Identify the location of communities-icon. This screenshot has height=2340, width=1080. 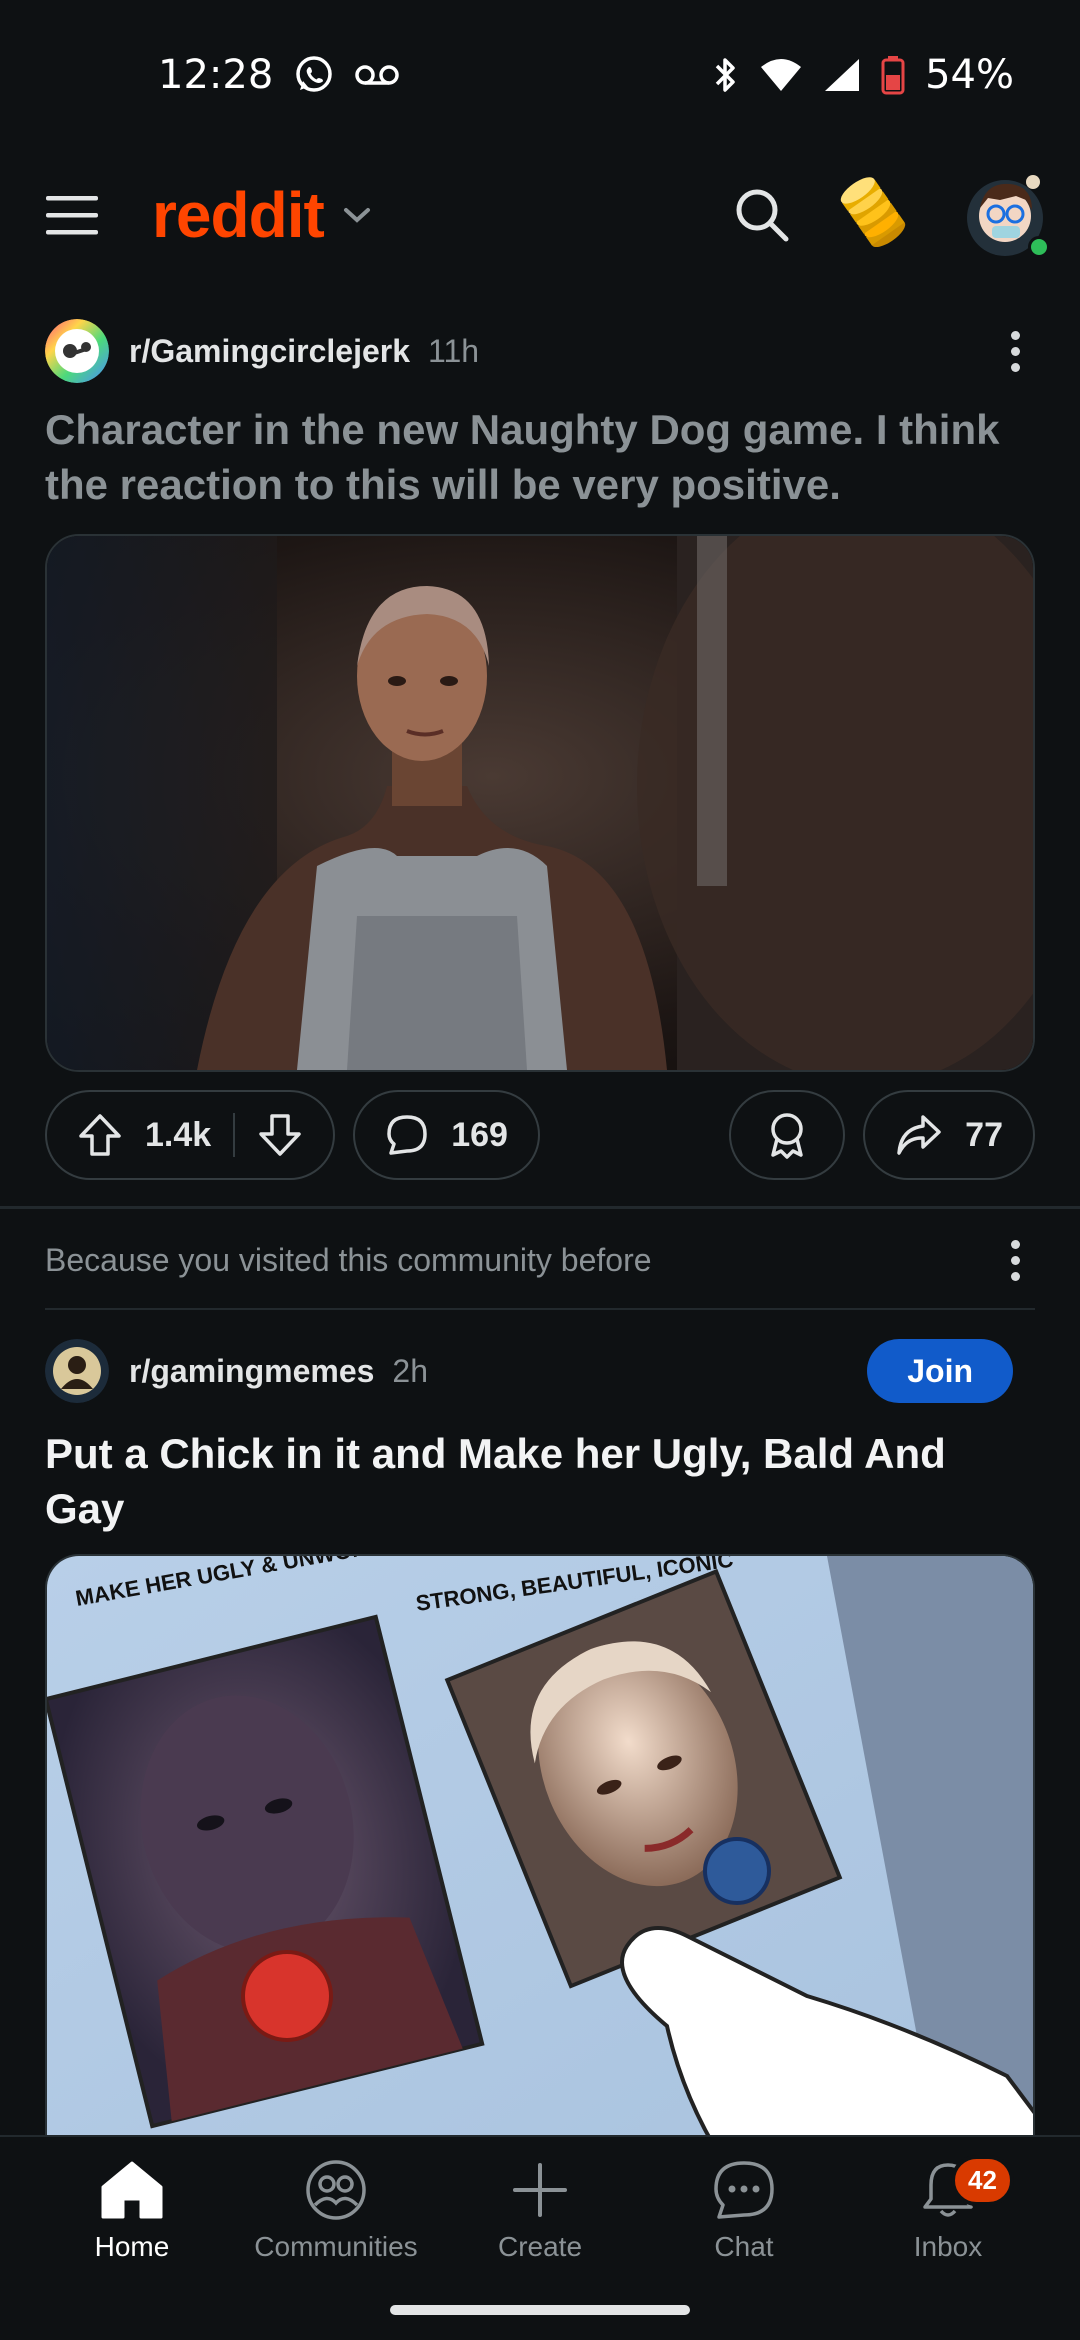
(336, 2190).